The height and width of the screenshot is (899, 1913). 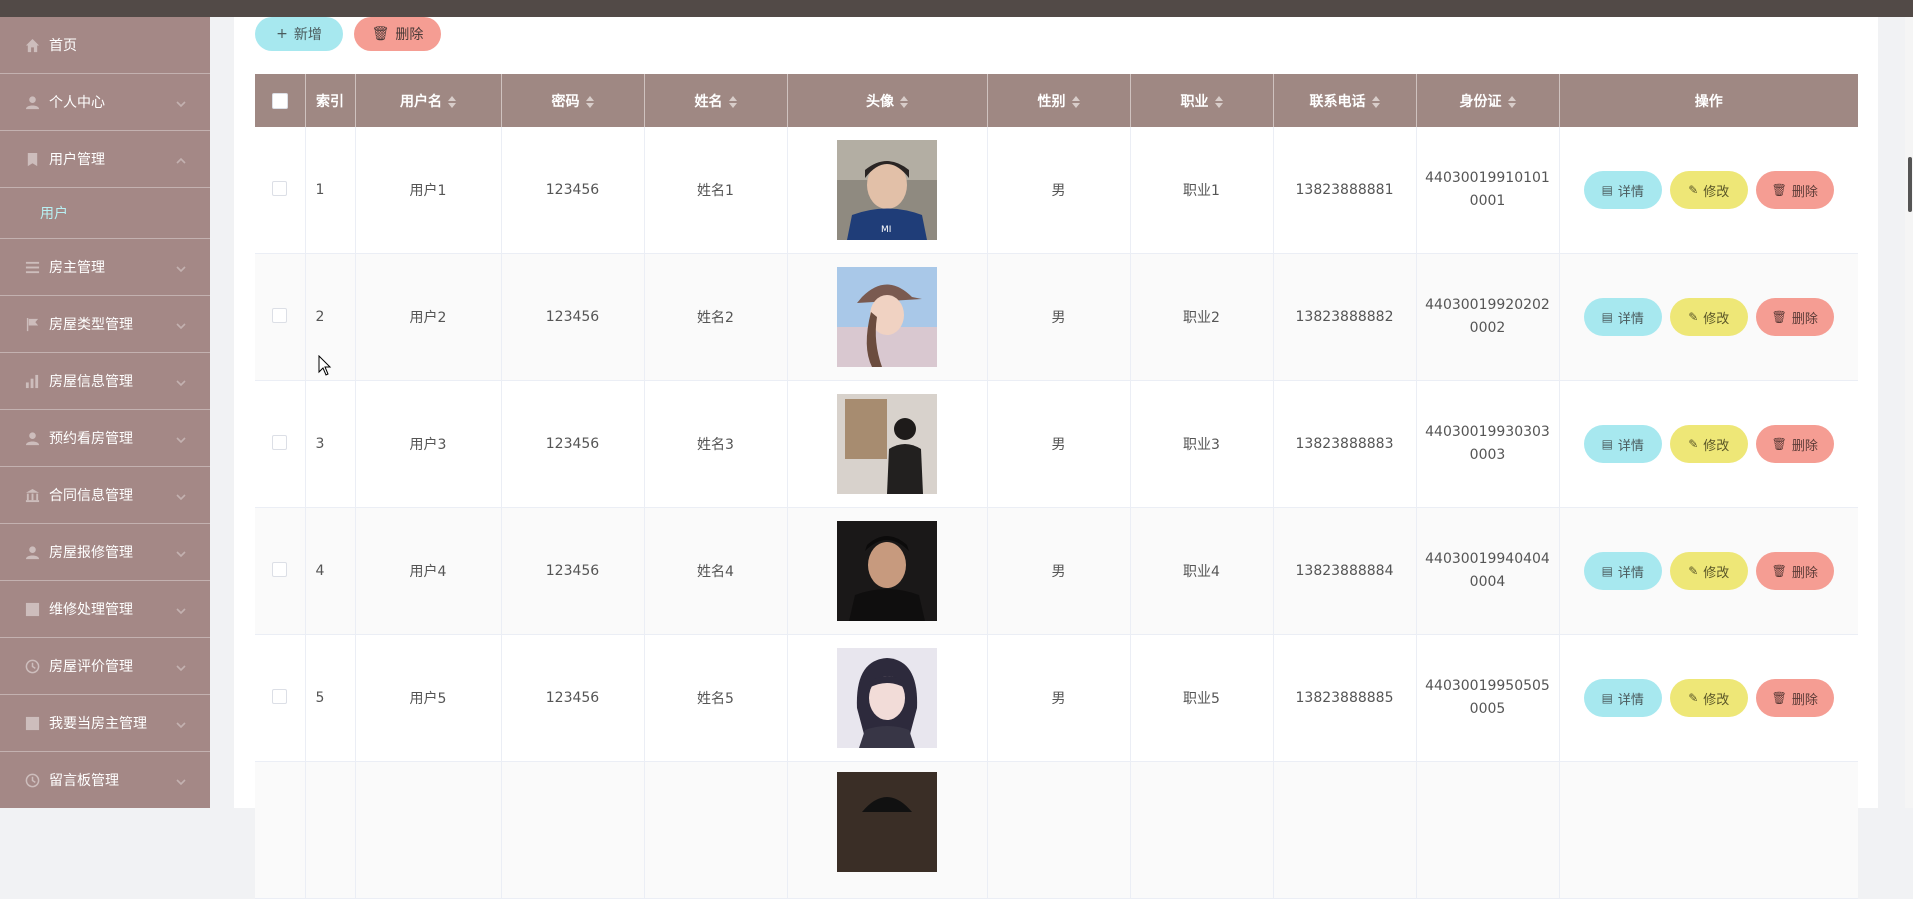 What do you see at coordinates (1194, 101) in the screenshot?
I see `header-label: 职业` at bounding box center [1194, 101].